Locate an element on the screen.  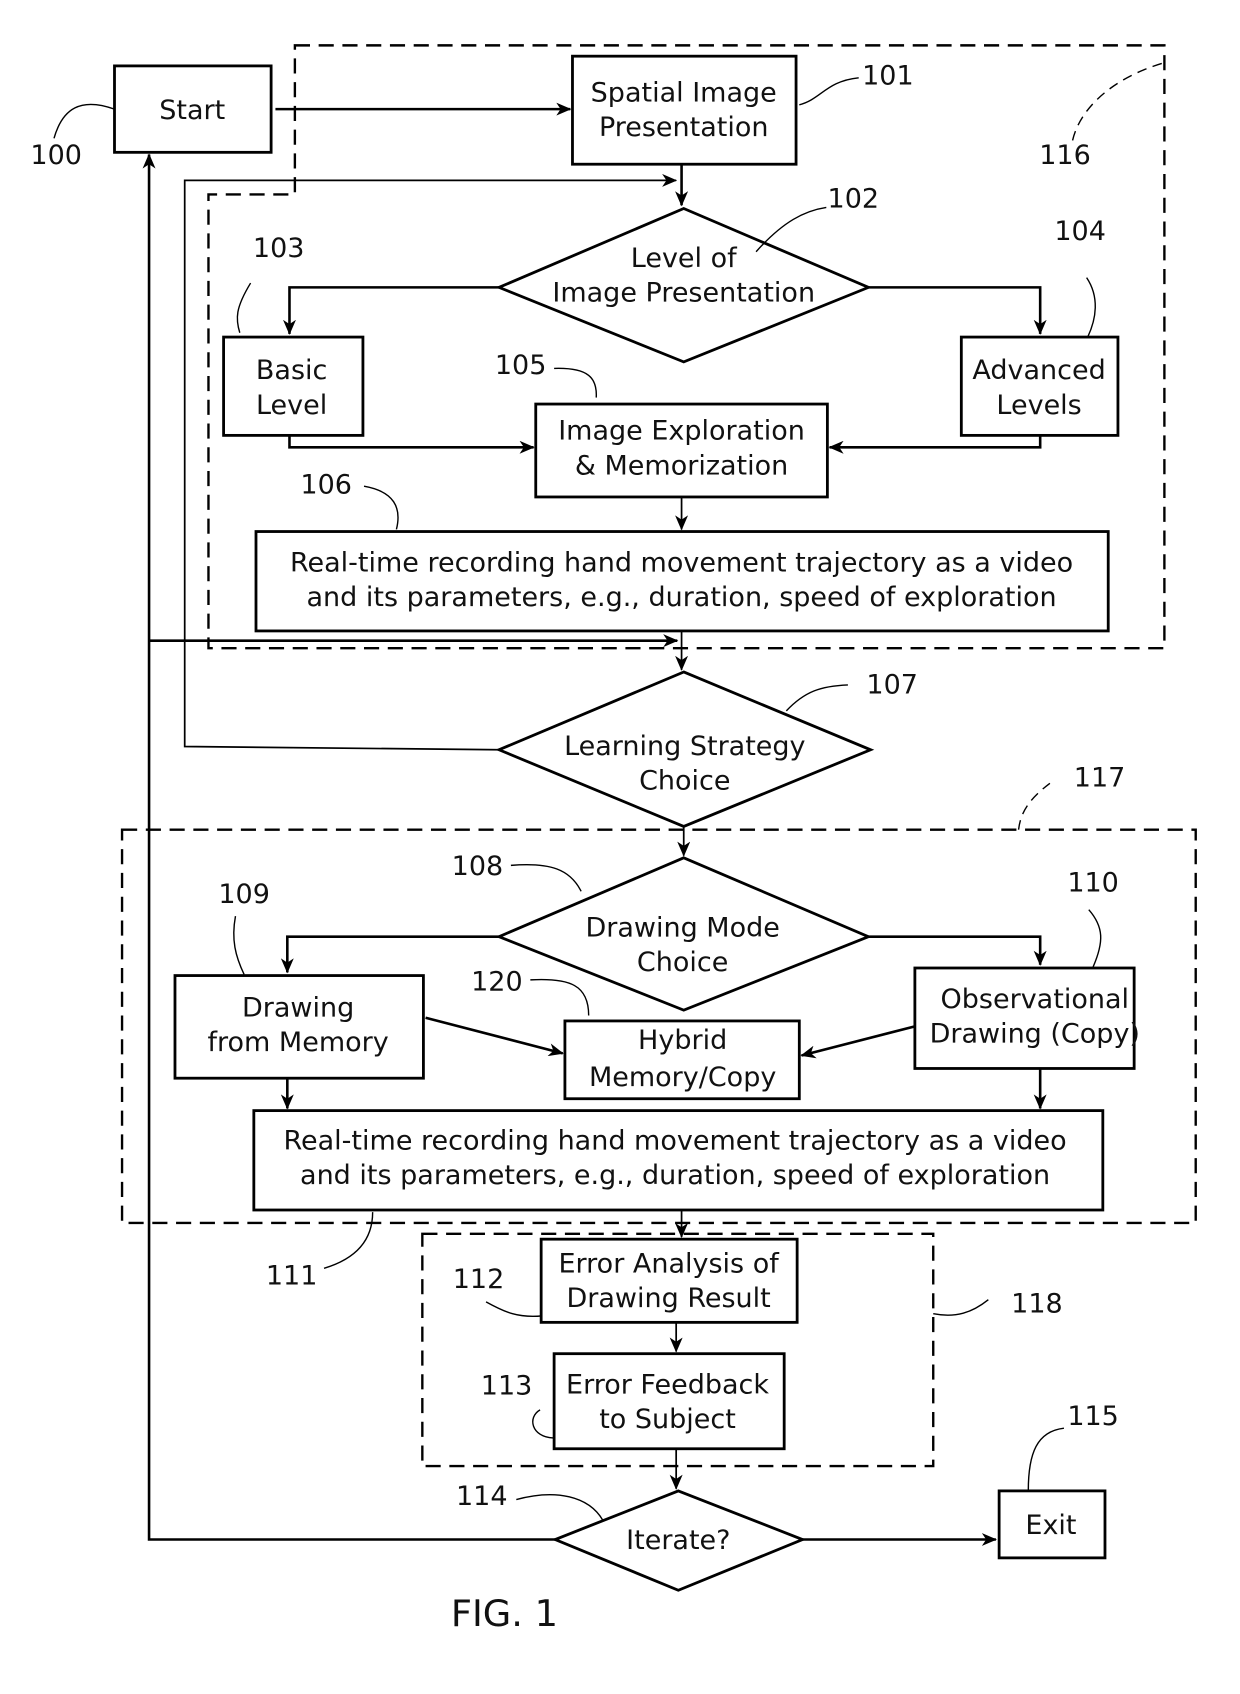
ref-105: 105 is located at coordinates (521, 365).